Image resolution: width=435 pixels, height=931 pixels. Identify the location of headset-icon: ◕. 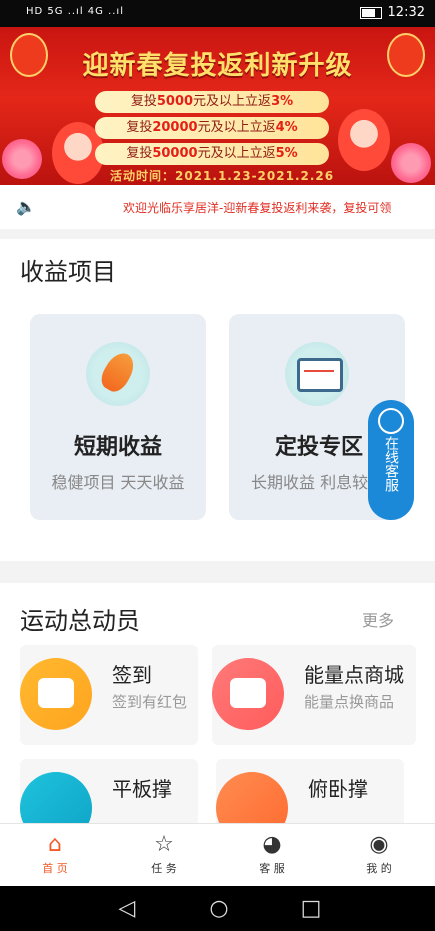
(272, 844).